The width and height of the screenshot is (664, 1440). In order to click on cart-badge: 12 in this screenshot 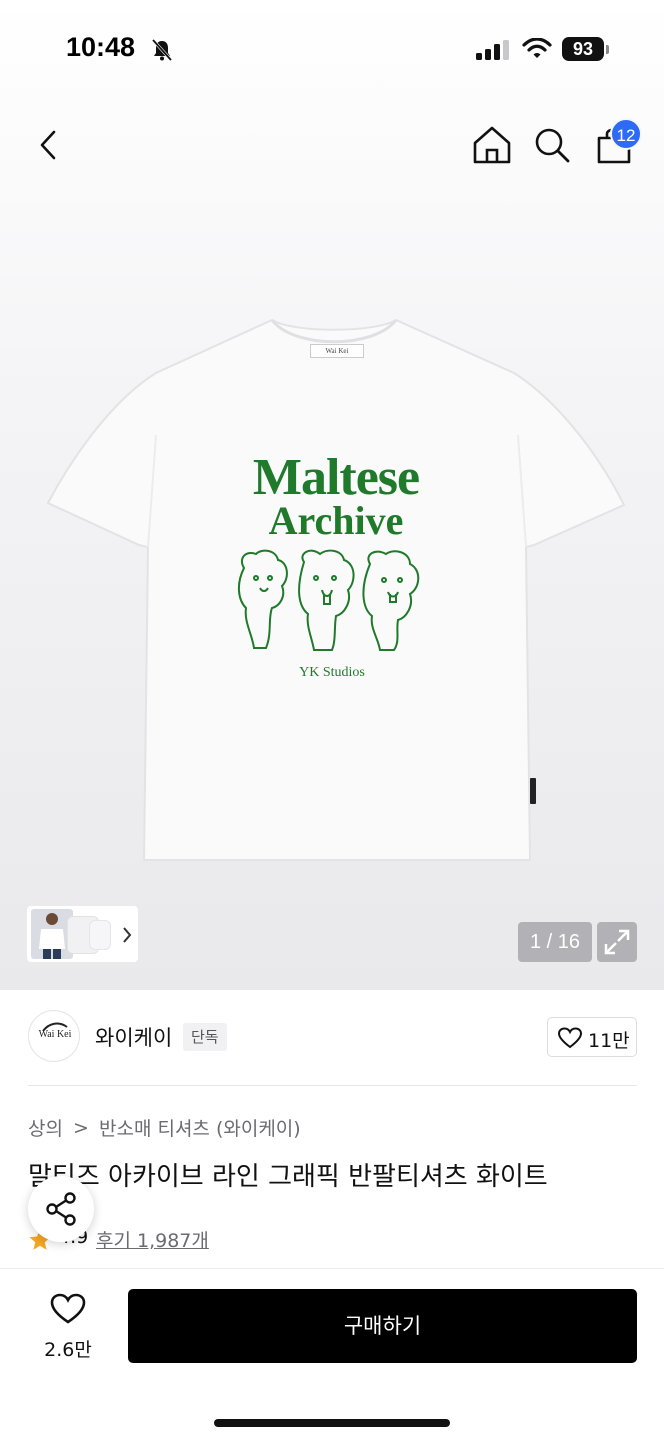, I will do `click(626, 134)`.